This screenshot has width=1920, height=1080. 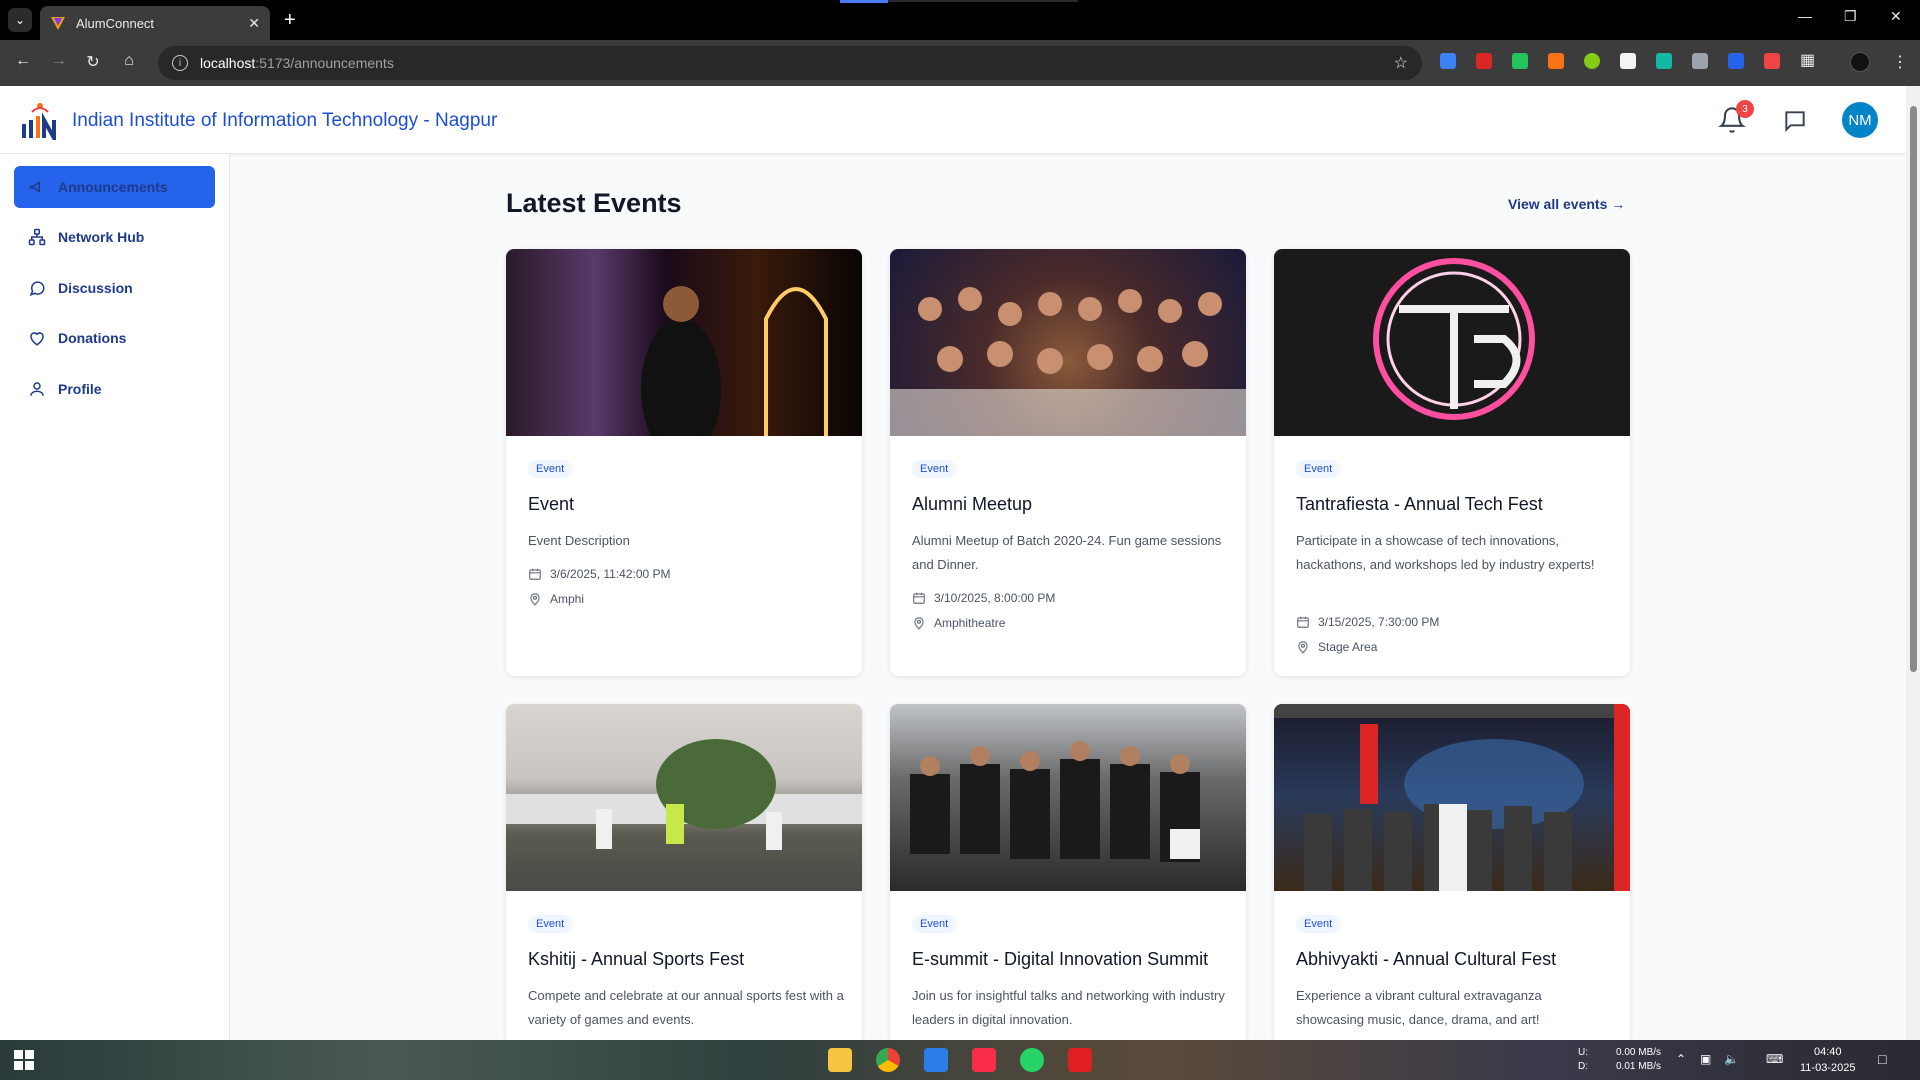 What do you see at coordinates (129, 61) in the screenshot?
I see `home-button: ⌂` at bounding box center [129, 61].